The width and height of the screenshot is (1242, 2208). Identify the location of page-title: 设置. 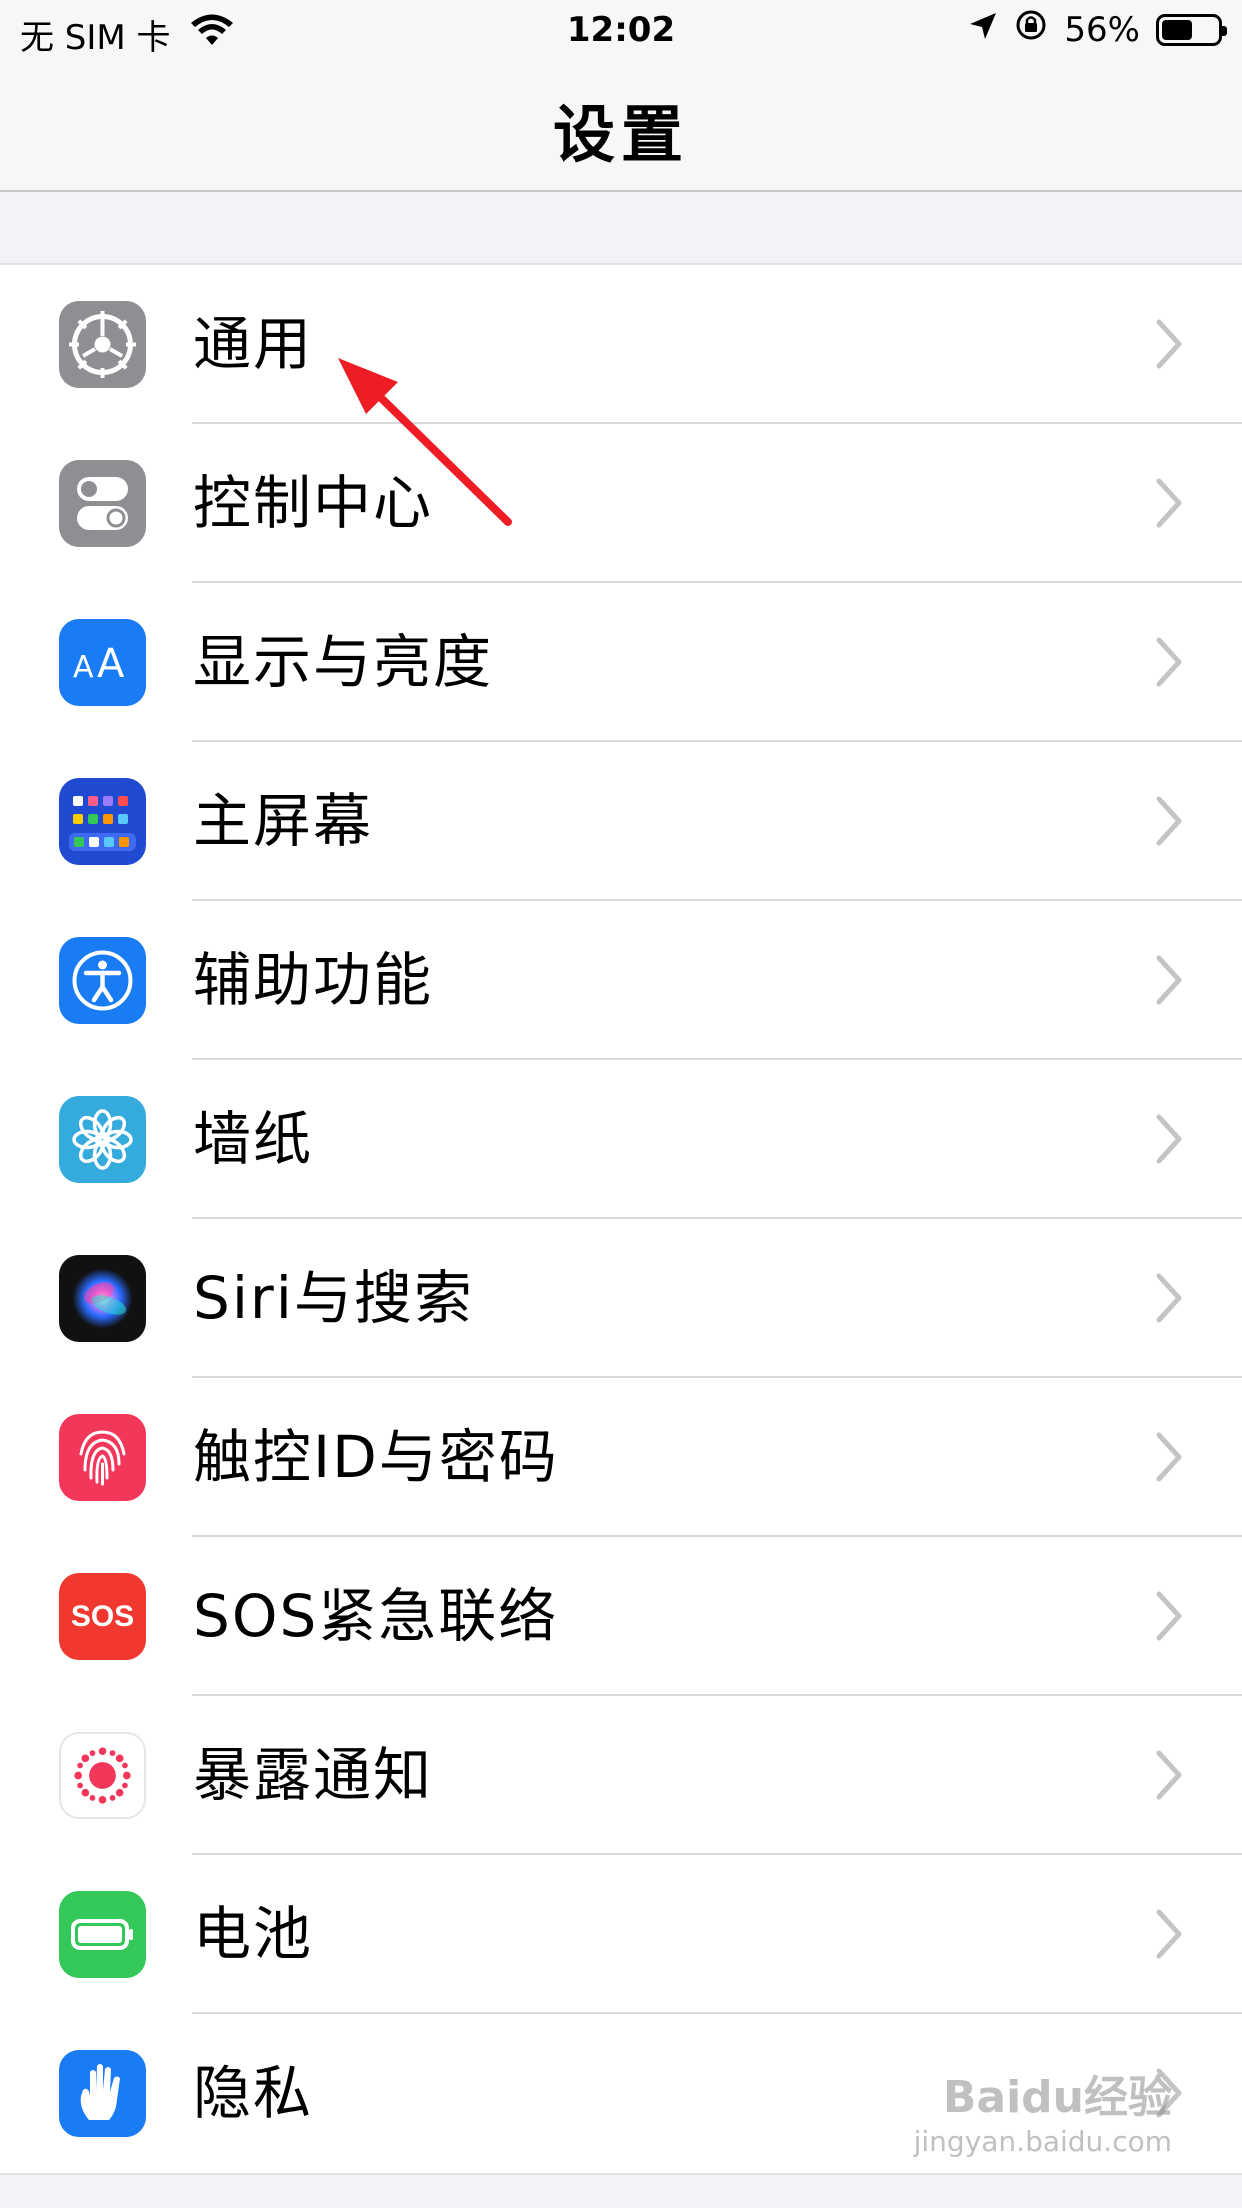
(620, 134).